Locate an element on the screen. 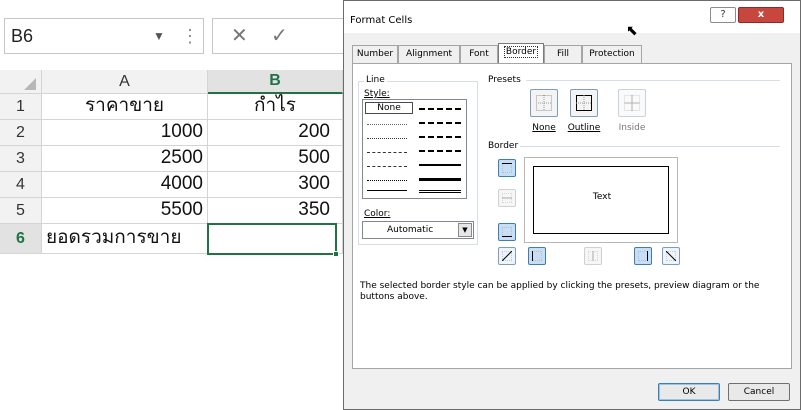 This screenshot has height=410, width=801. border-inside-horizontal-icon is located at coordinates (507, 198).